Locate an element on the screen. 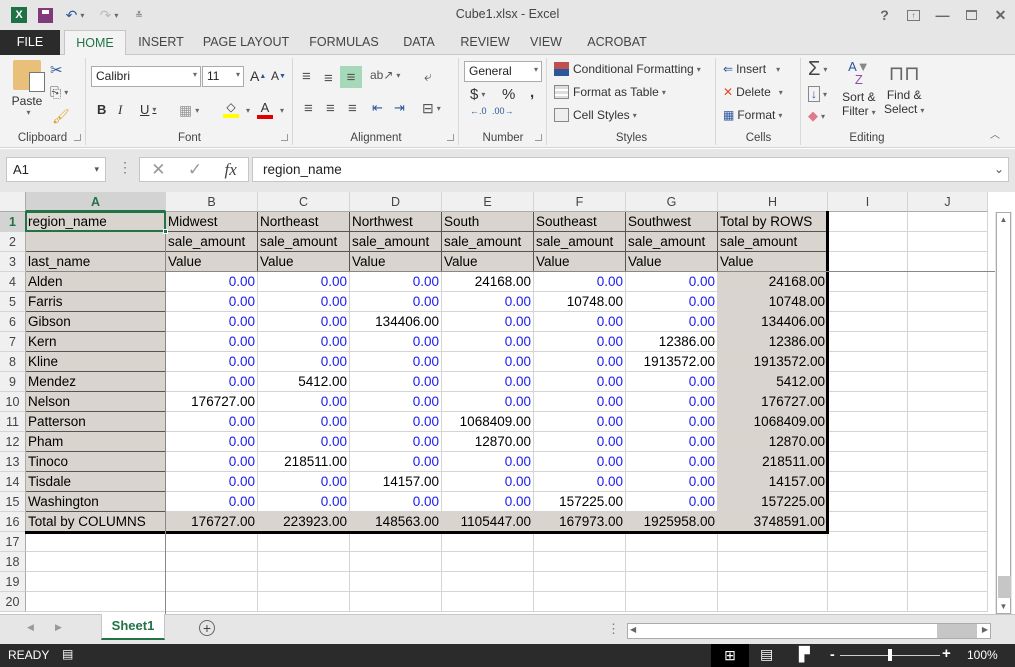  select-all-corner is located at coordinates (13, 202).